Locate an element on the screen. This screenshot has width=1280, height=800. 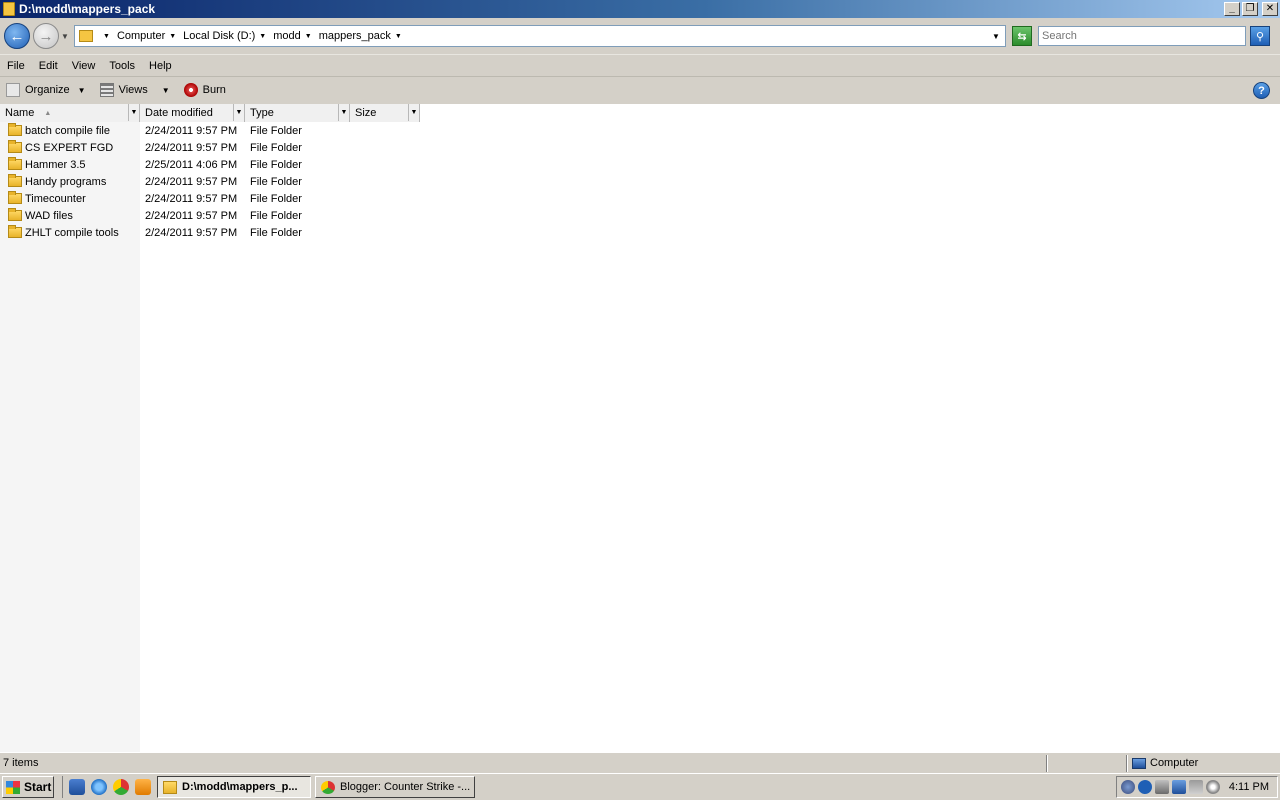
start-button: Start is located at coordinates (28, 787).